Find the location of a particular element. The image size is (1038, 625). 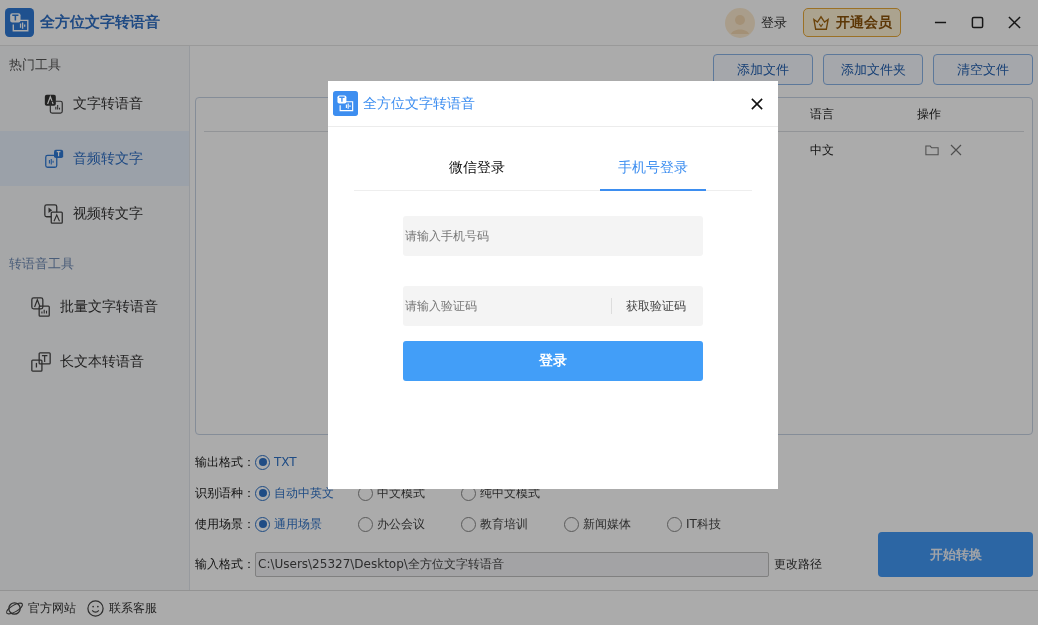

website-link: 官方网站 is located at coordinates (52, 608).